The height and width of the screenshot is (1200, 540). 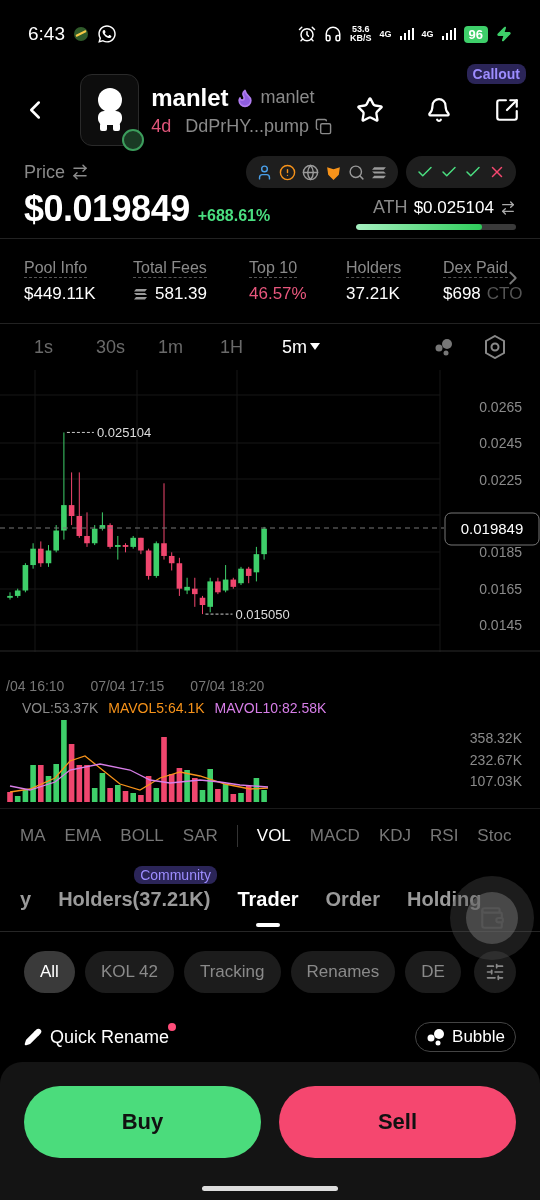 I want to click on globe-icon, so click(x=310, y=172).